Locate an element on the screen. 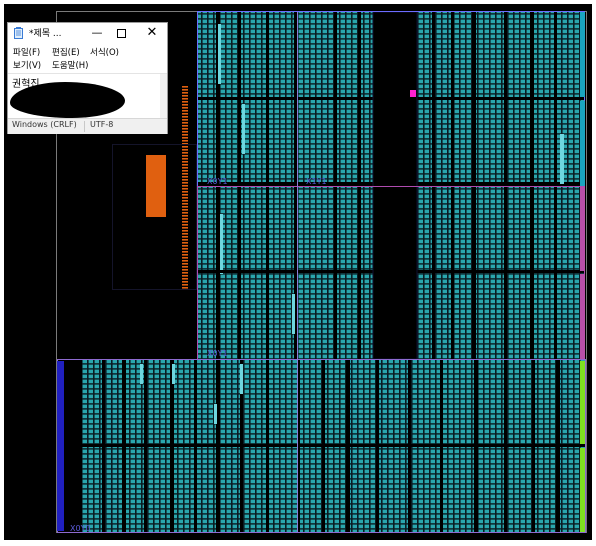 This screenshot has height=546, width=596. minimize-button: — is located at coordinates (97, 33).